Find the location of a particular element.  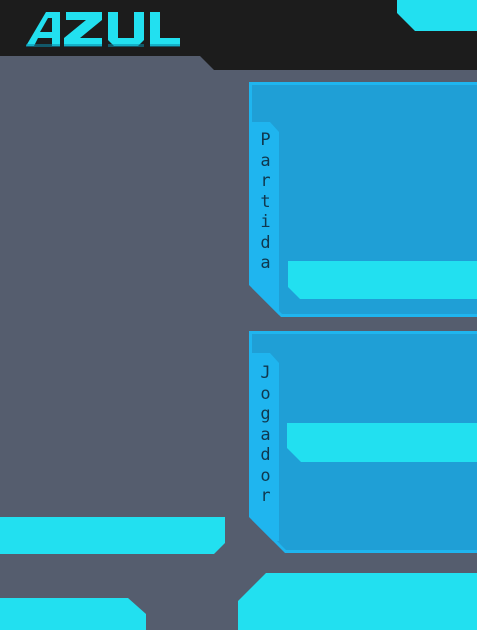

bottom-left-button is located at coordinates (73, 614).